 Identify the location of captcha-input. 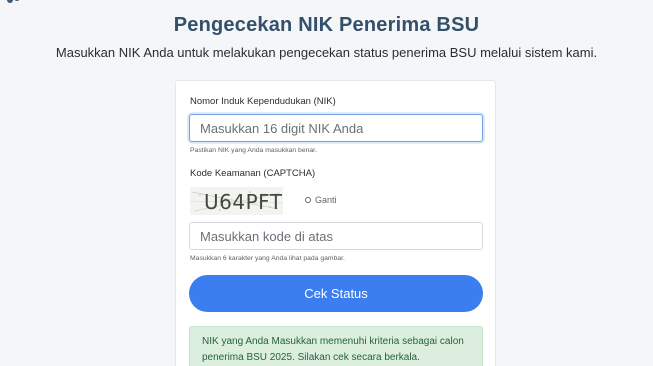
(336, 236).